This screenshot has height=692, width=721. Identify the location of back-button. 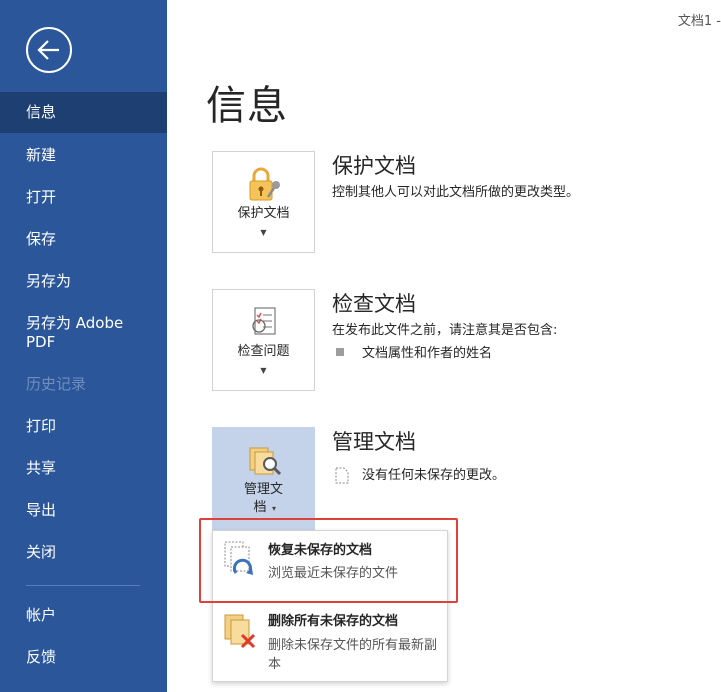
(49, 50).